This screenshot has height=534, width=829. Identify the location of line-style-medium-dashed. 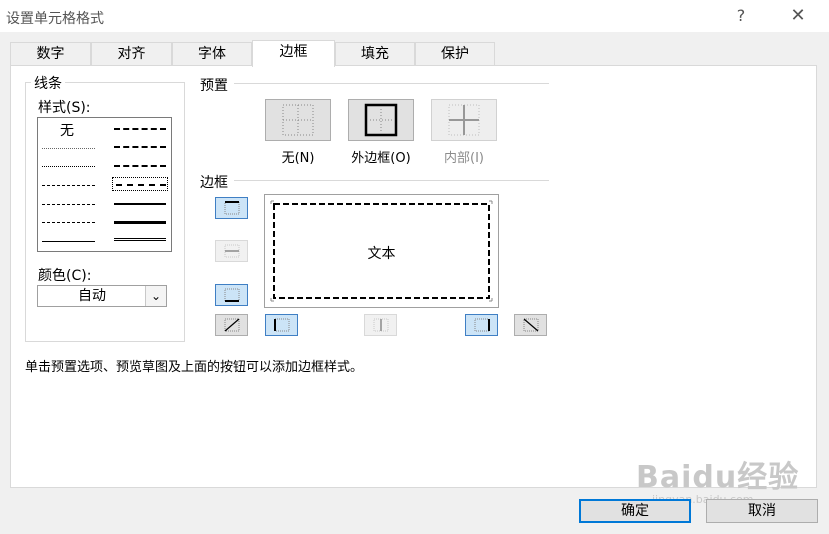
(141, 185).